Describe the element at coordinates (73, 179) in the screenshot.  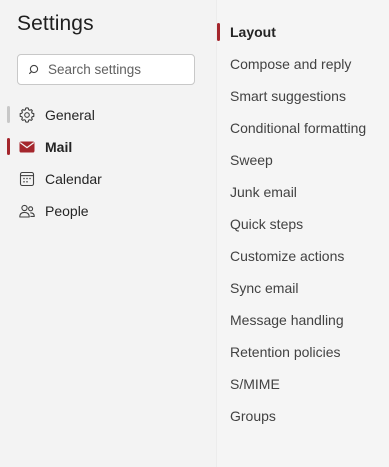
I see `sidebar-item-label: Calendar` at that location.